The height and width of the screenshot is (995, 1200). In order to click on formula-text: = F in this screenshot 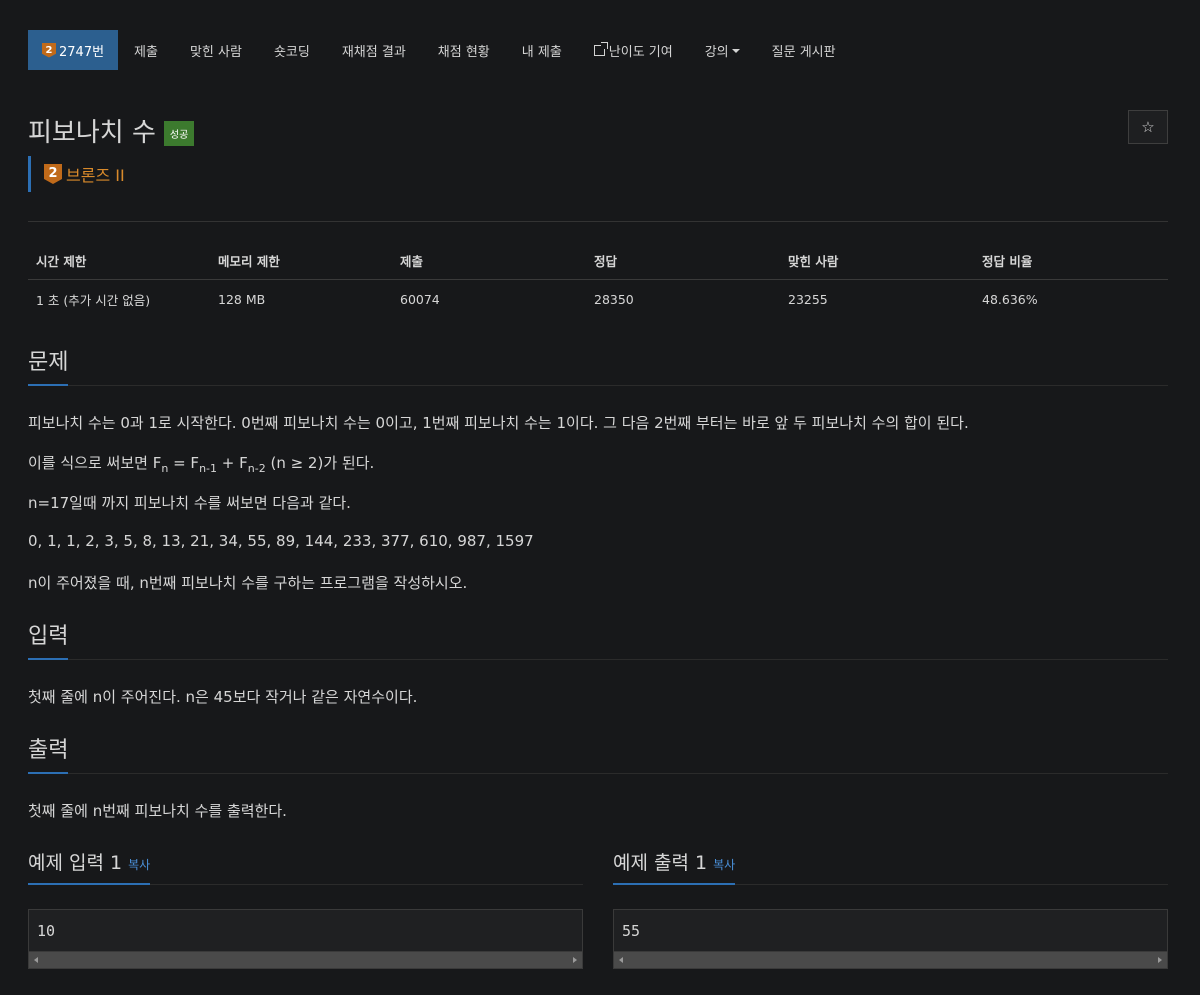, I will do `click(184, 463)`.